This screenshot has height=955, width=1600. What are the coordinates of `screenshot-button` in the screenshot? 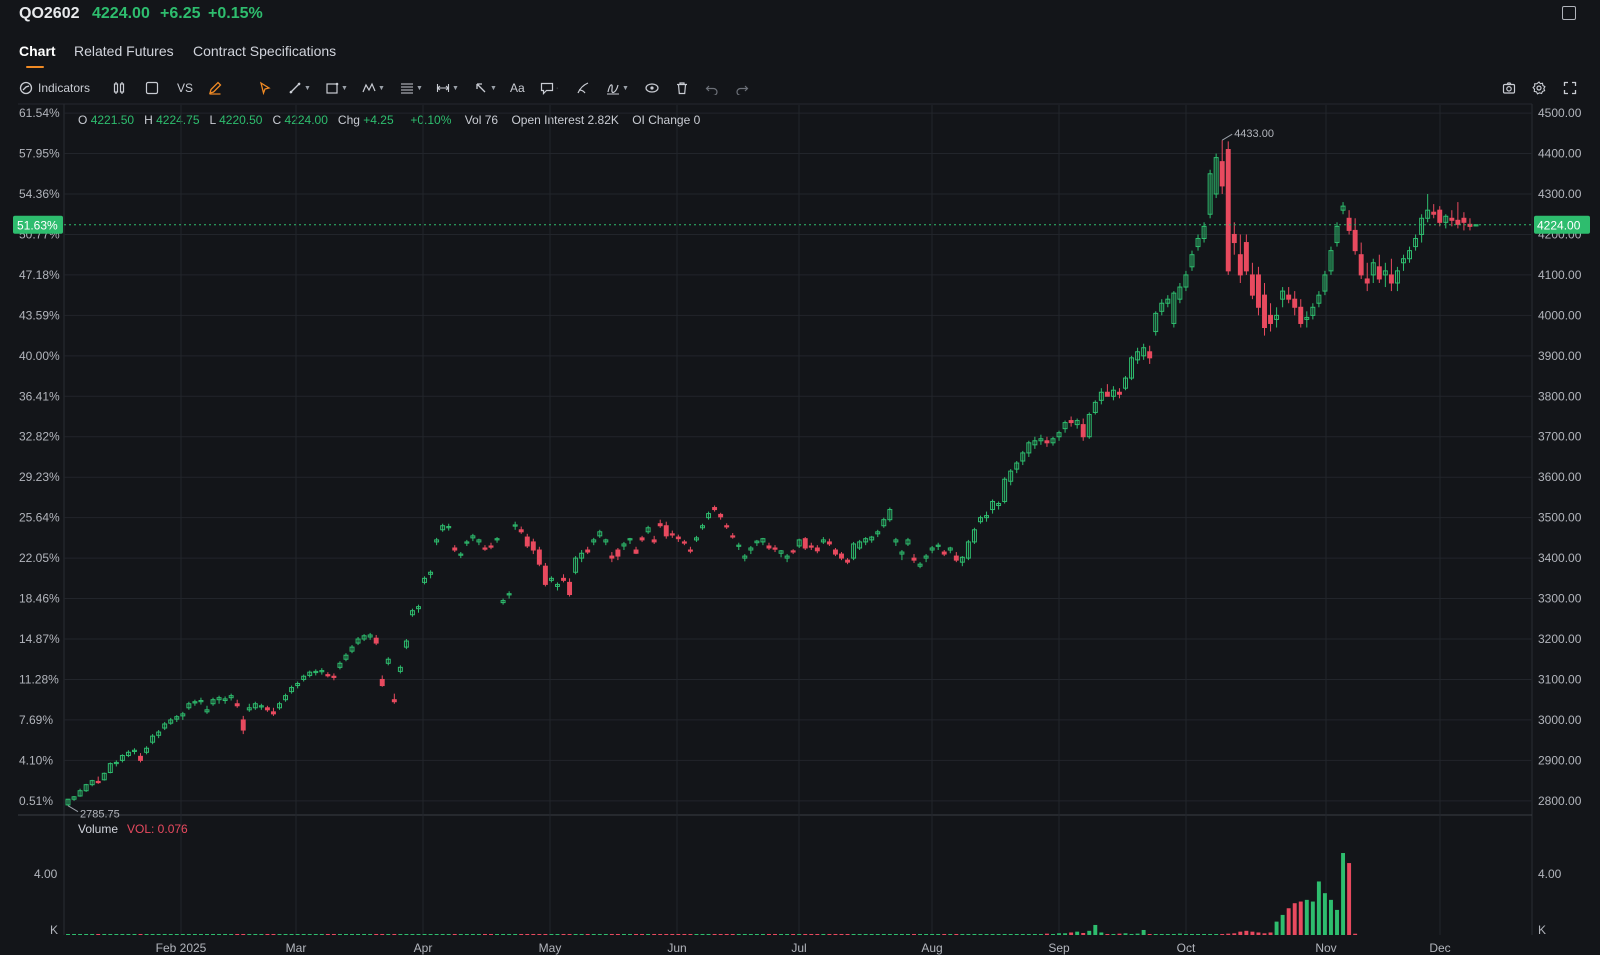 It's located at (1509, 88).